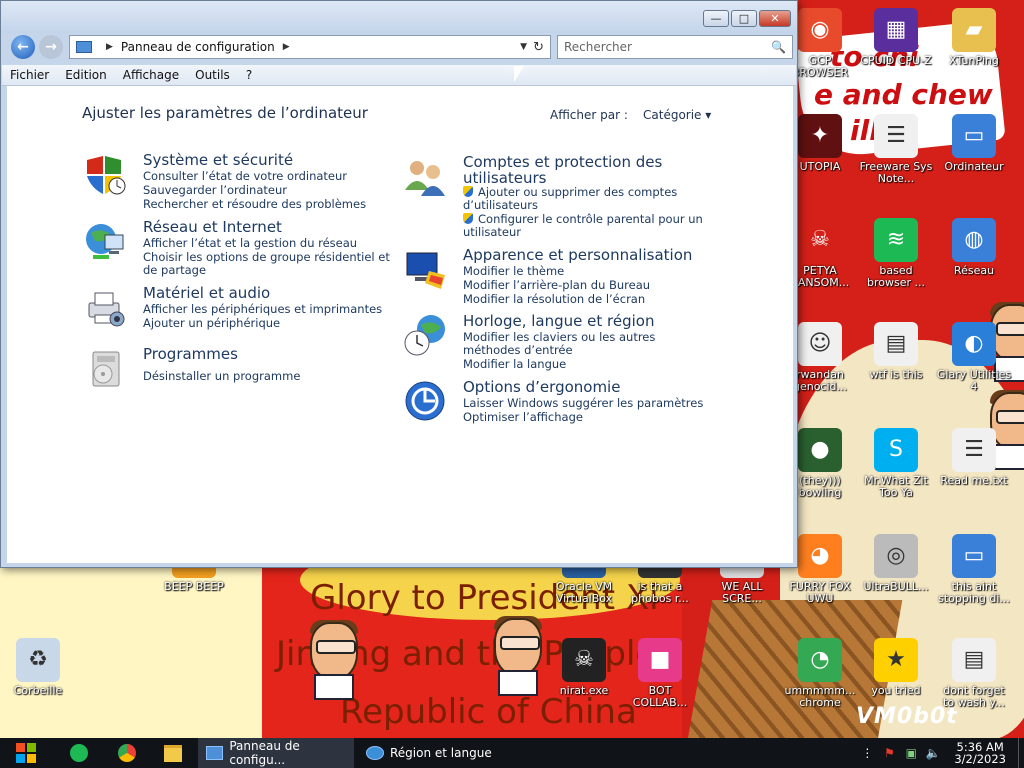 This screenshot has height=768, width=1024. What do you see at coordinates (127, 753) in the screenshot?
I see `chrome-pinned-icon` at bounding box center [127, 753].